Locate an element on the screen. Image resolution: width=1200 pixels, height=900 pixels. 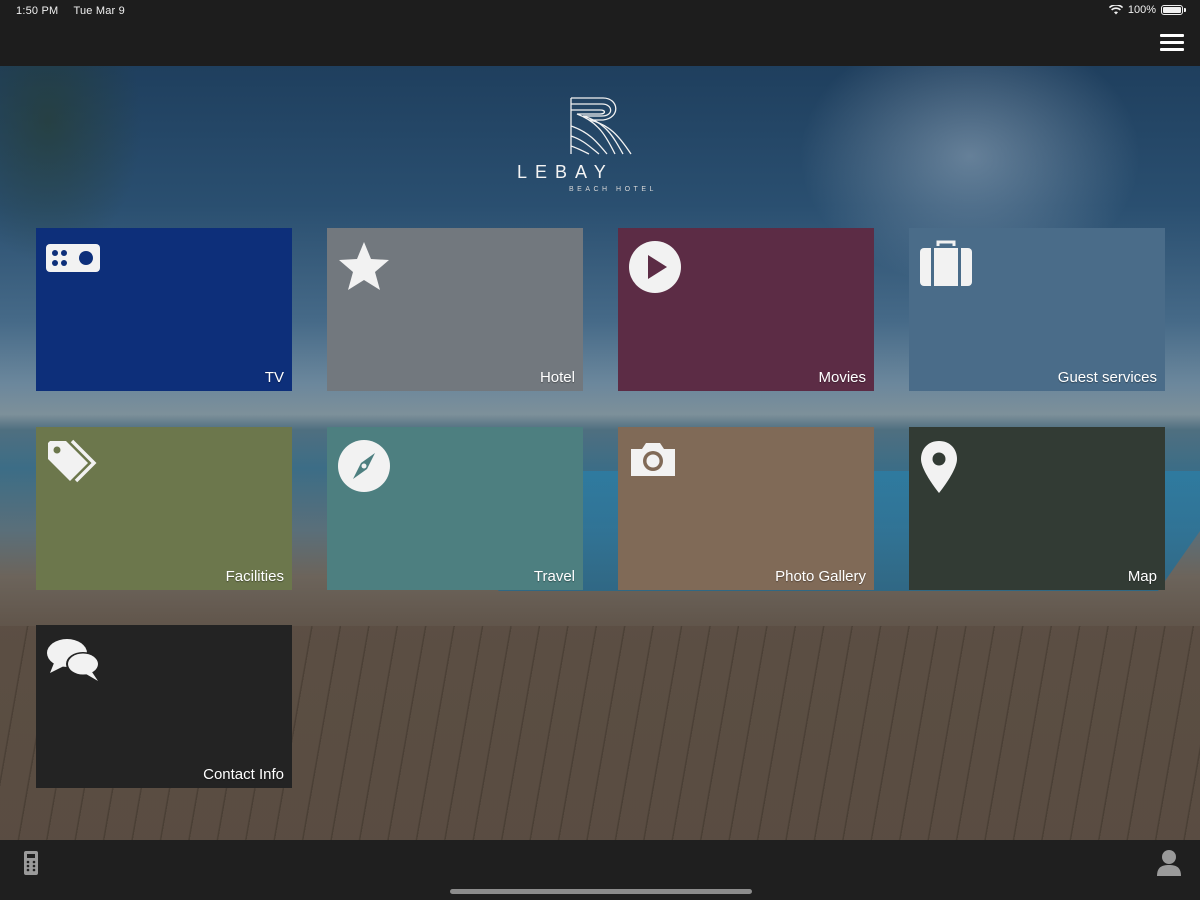
status-date: Tue Mar 9 is located at coordinates (99, 11).